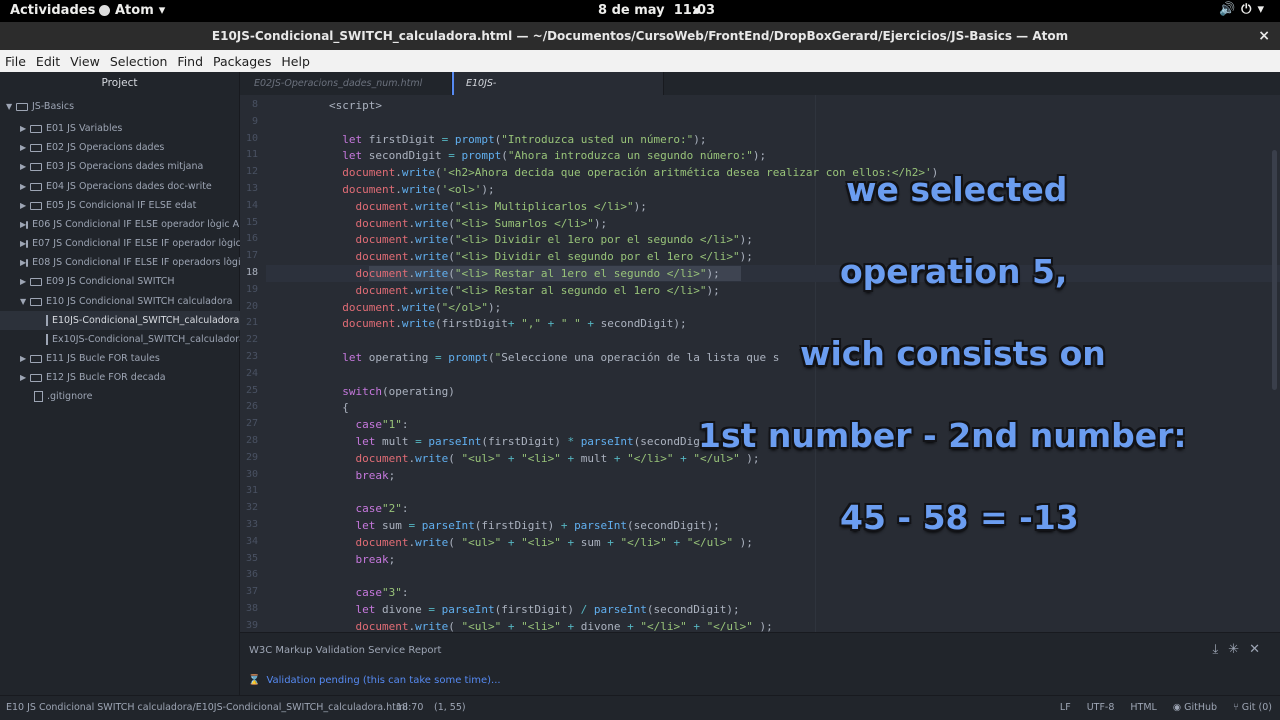  I want to click on git-branch-icon: ⑂, so click(1237, 707).